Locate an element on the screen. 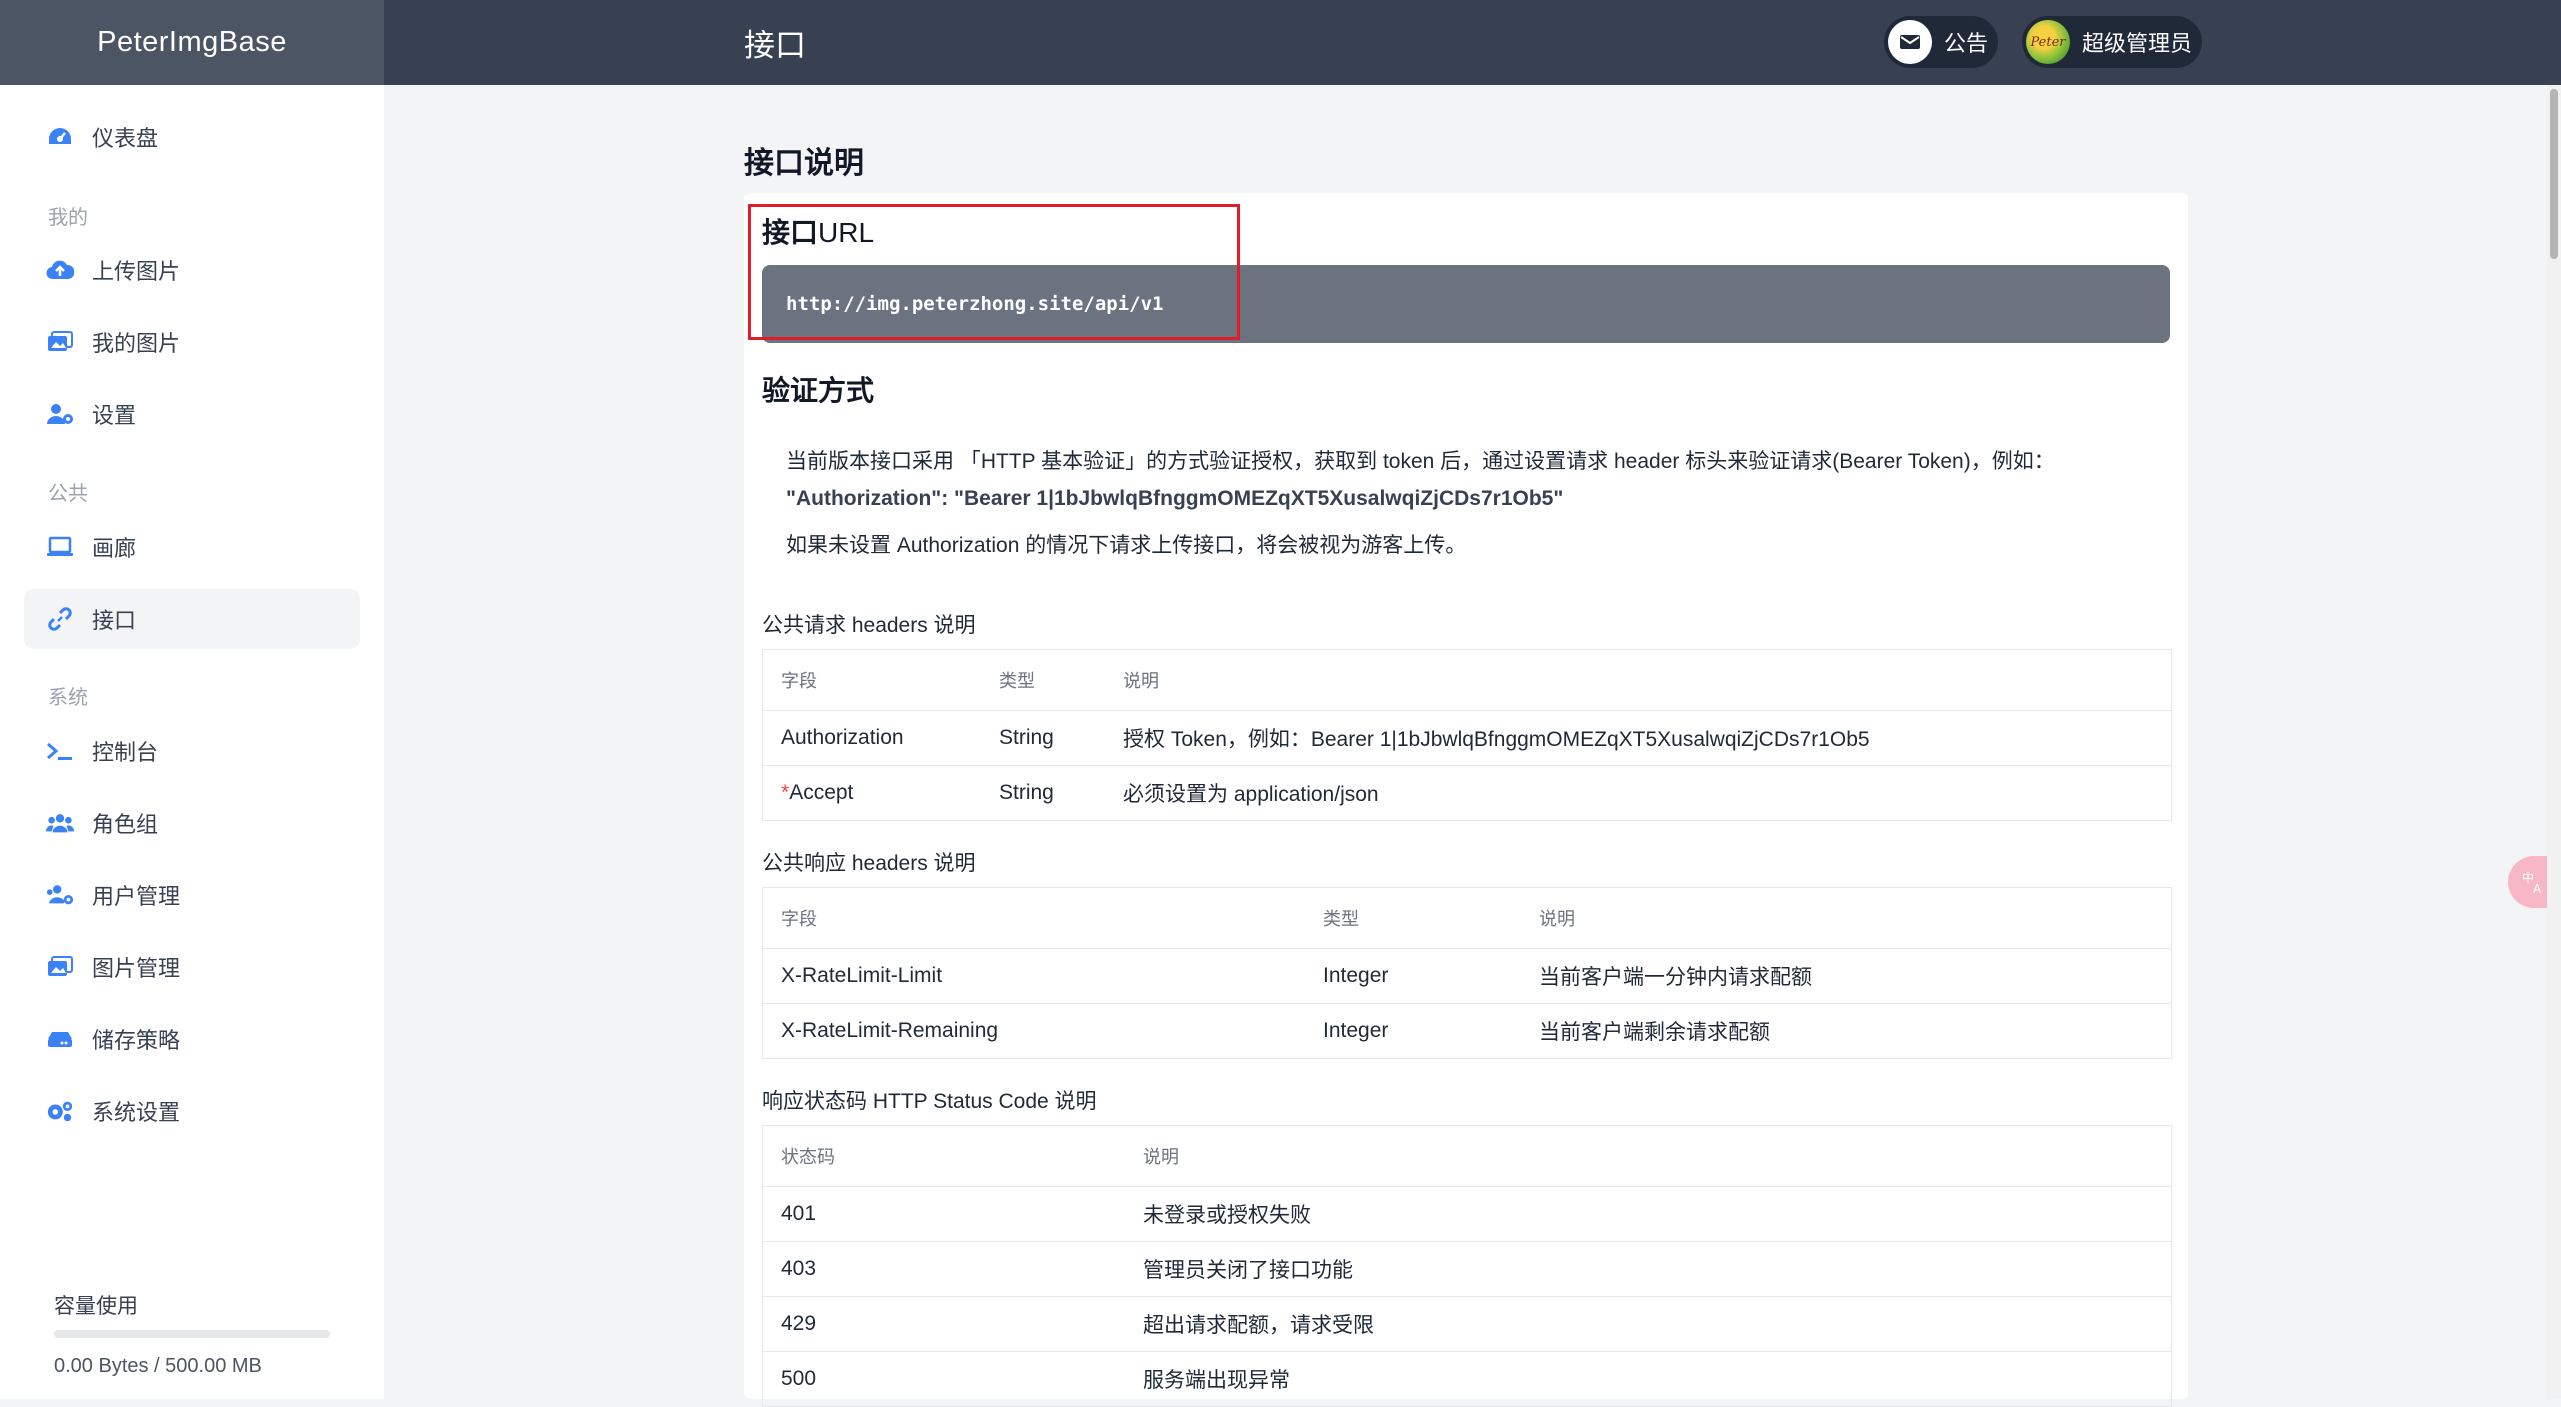  field-cell: * Accept is located at coordinates (817, 792).